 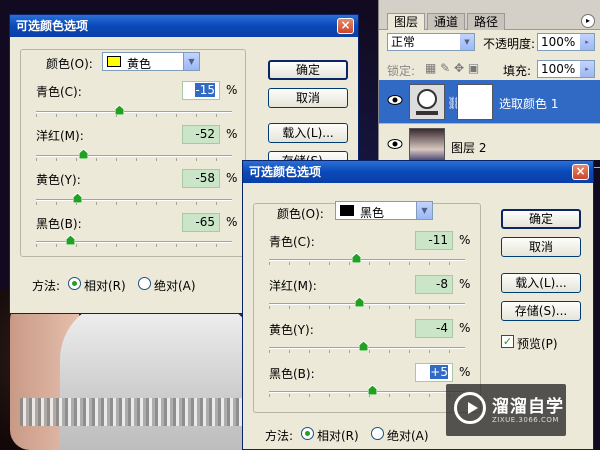 I want to click on opacity-input: 100% ▸, so click(x=566, y=42).